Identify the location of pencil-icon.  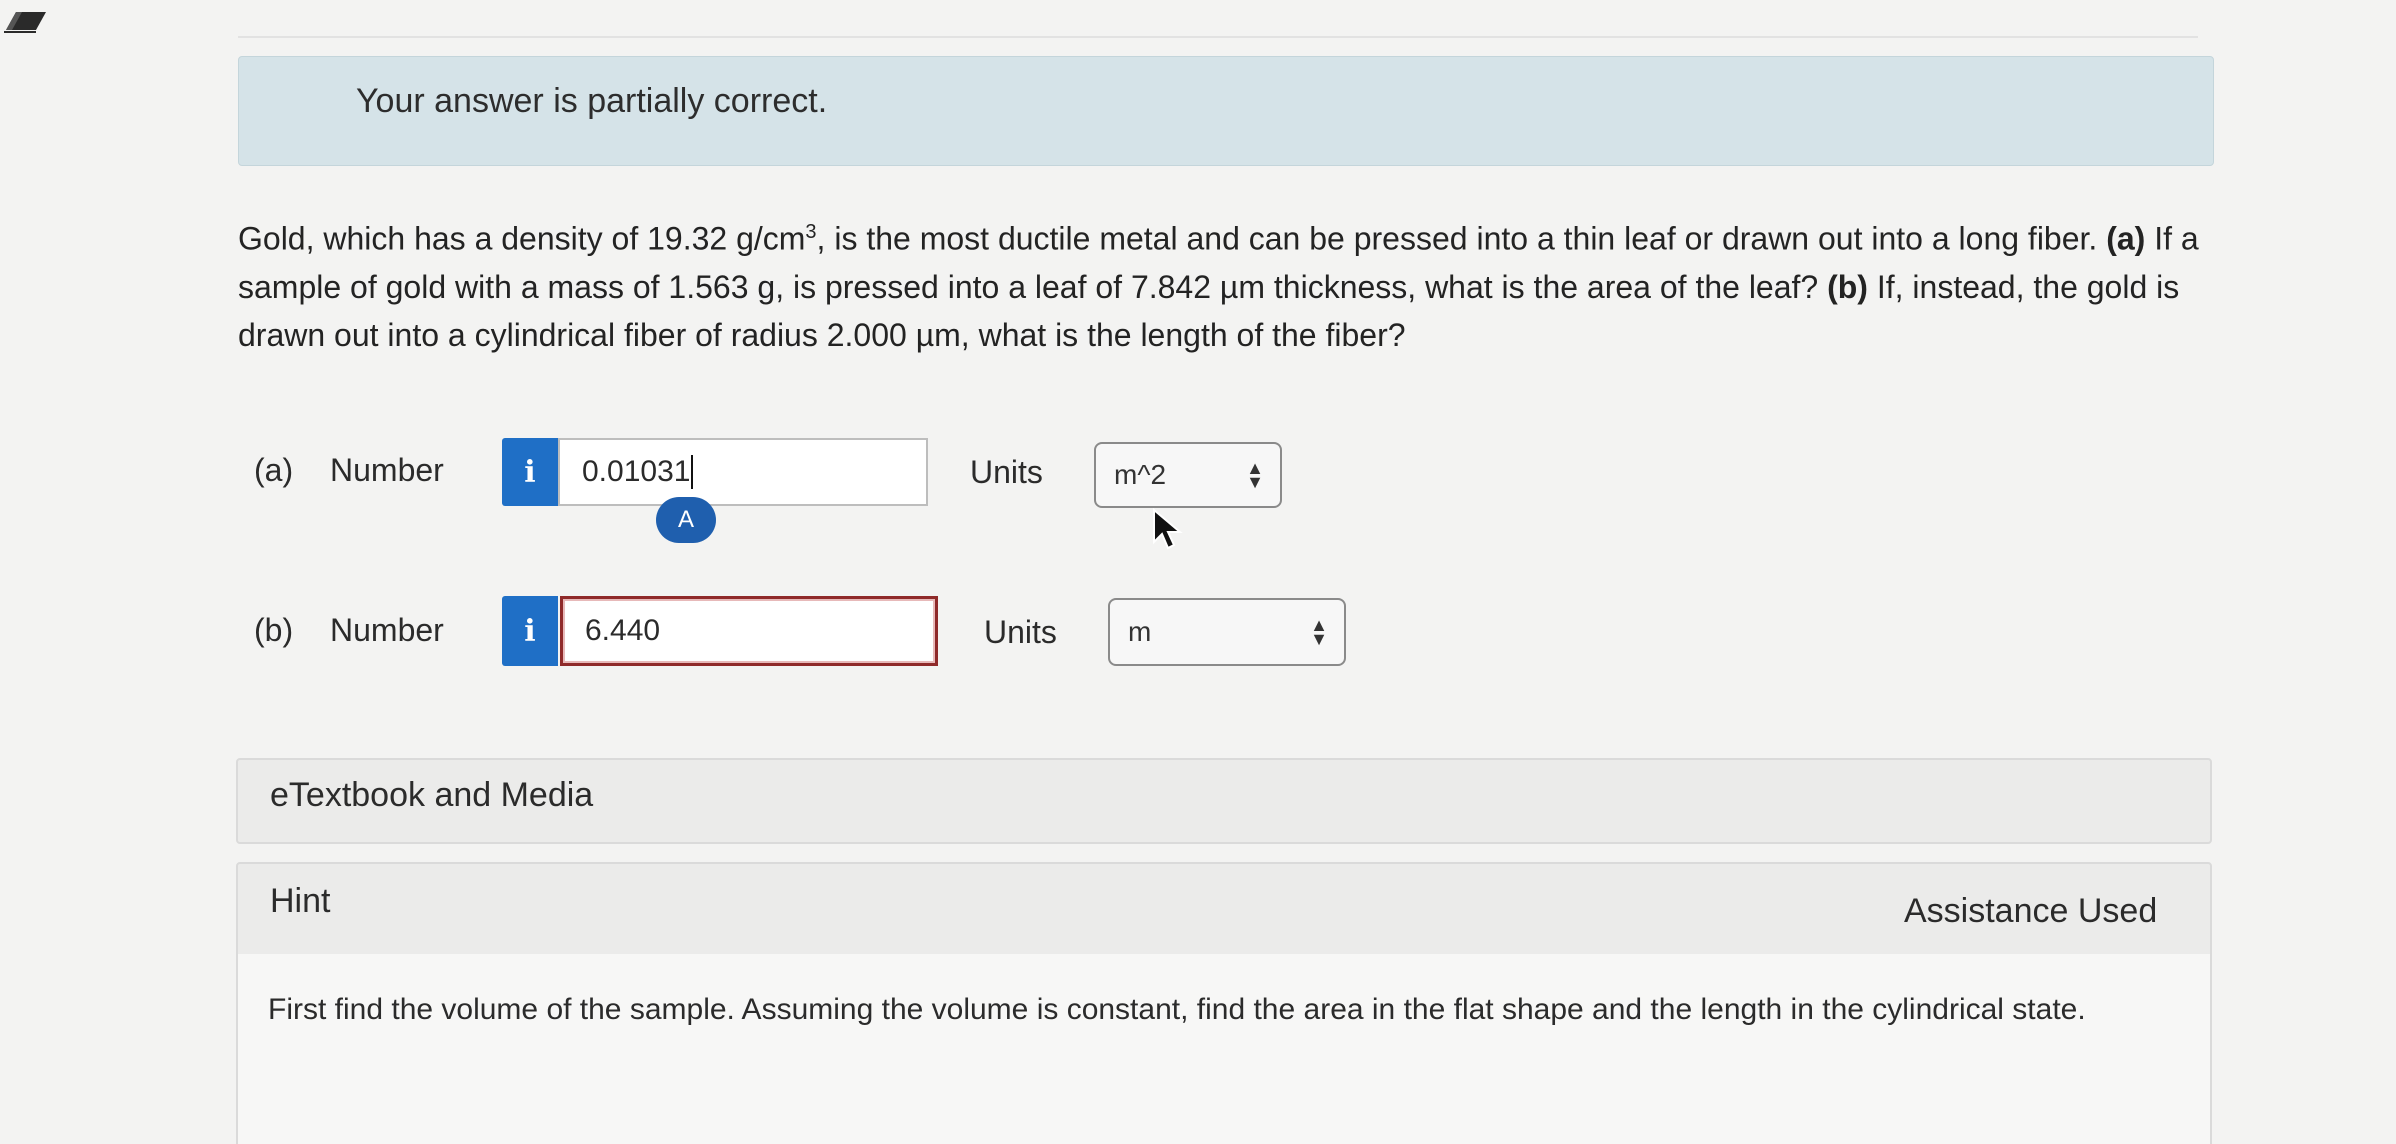
(25, 22).